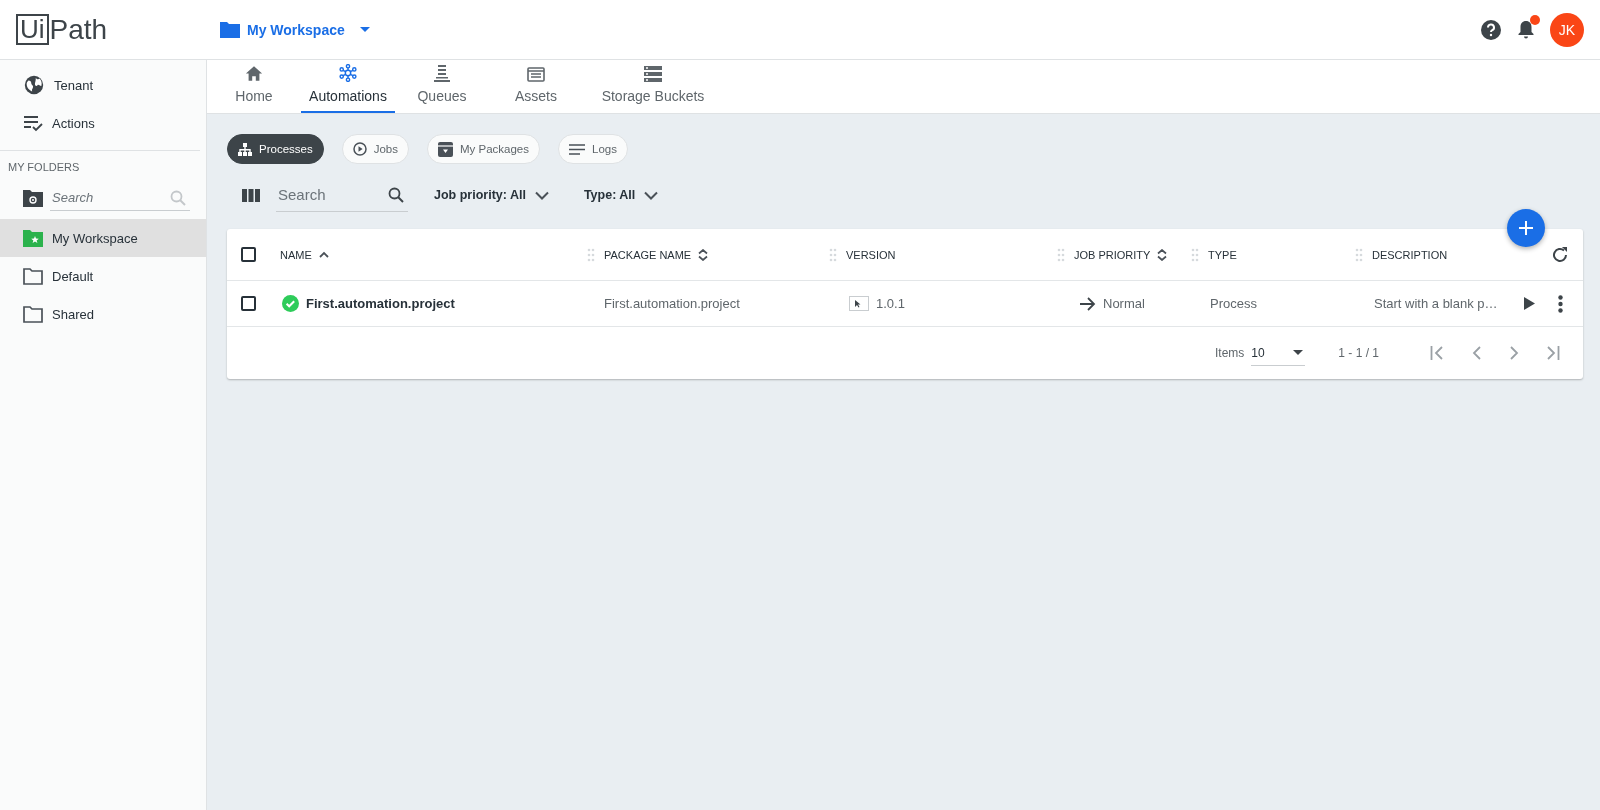 The height and width of the screenshot is (810, 1600). What do you see at coordinates (1229, 353) in the screenshot?
I see `items-label: Items` at bounding box center [1229, 353].